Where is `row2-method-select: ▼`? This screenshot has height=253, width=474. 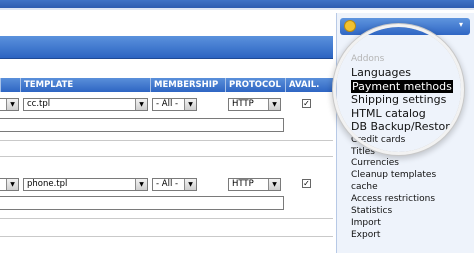
row2-method-select: ▼ is located at coordinates (9, 184).